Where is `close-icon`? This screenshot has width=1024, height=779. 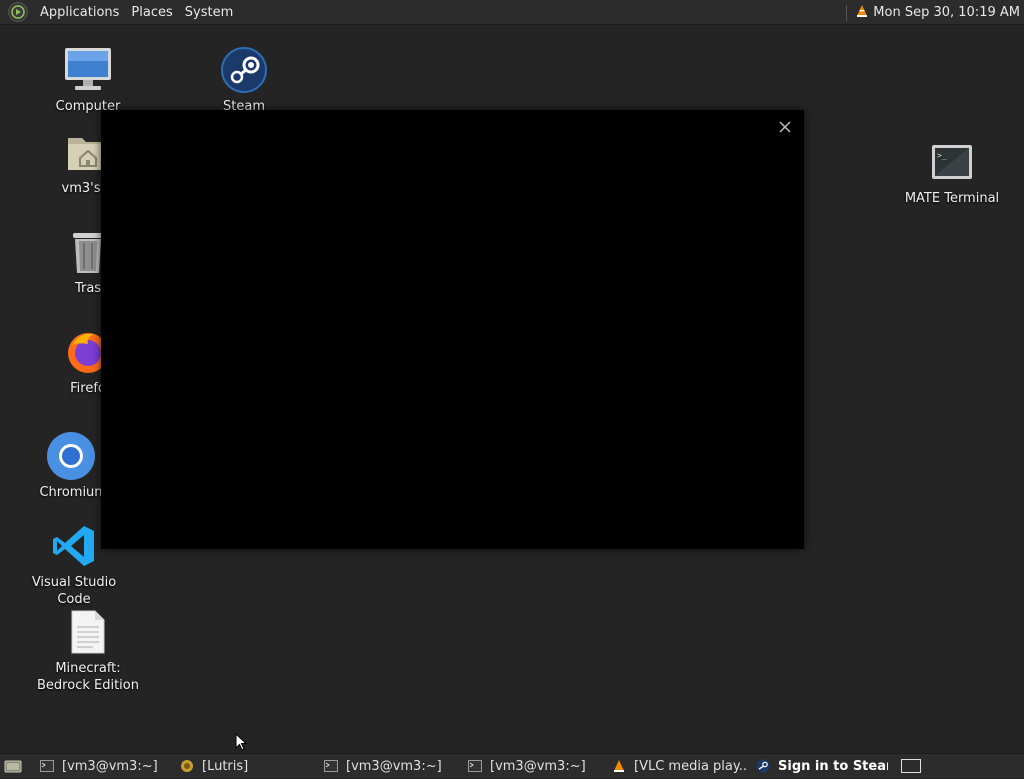
close-icon is located at coordinates (785, 127).